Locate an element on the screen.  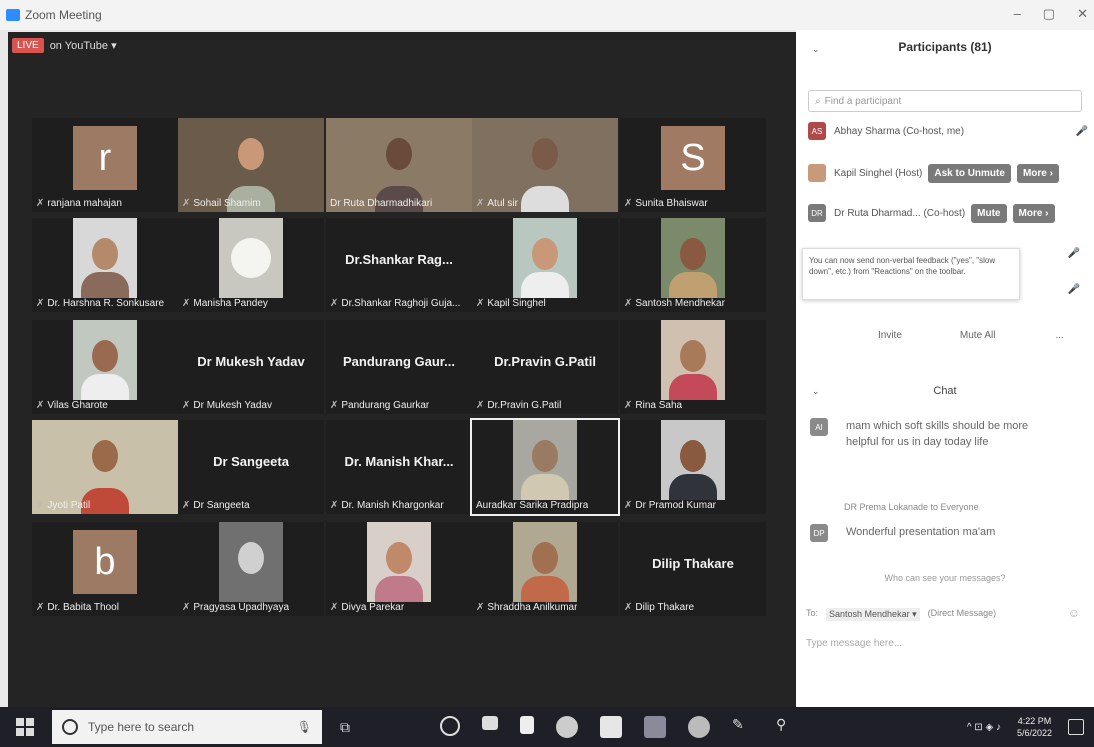
video-tile: b ✗ Dr. Babita Thool is located at coordinates (105, 569).